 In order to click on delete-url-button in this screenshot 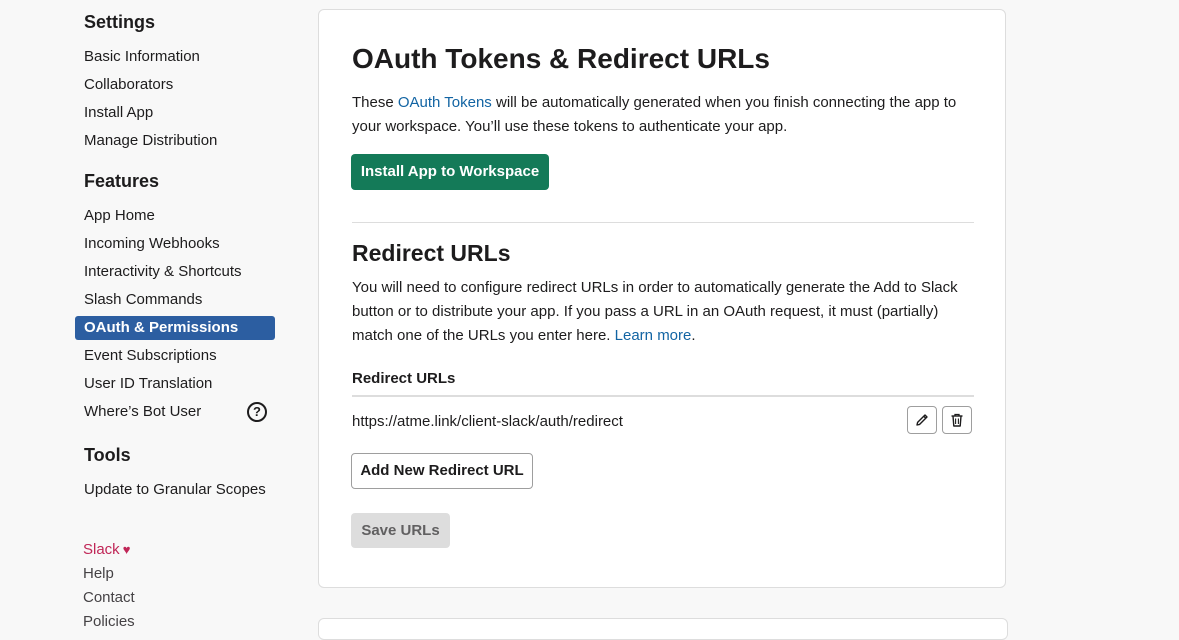, I will do `click(957, 420)`.